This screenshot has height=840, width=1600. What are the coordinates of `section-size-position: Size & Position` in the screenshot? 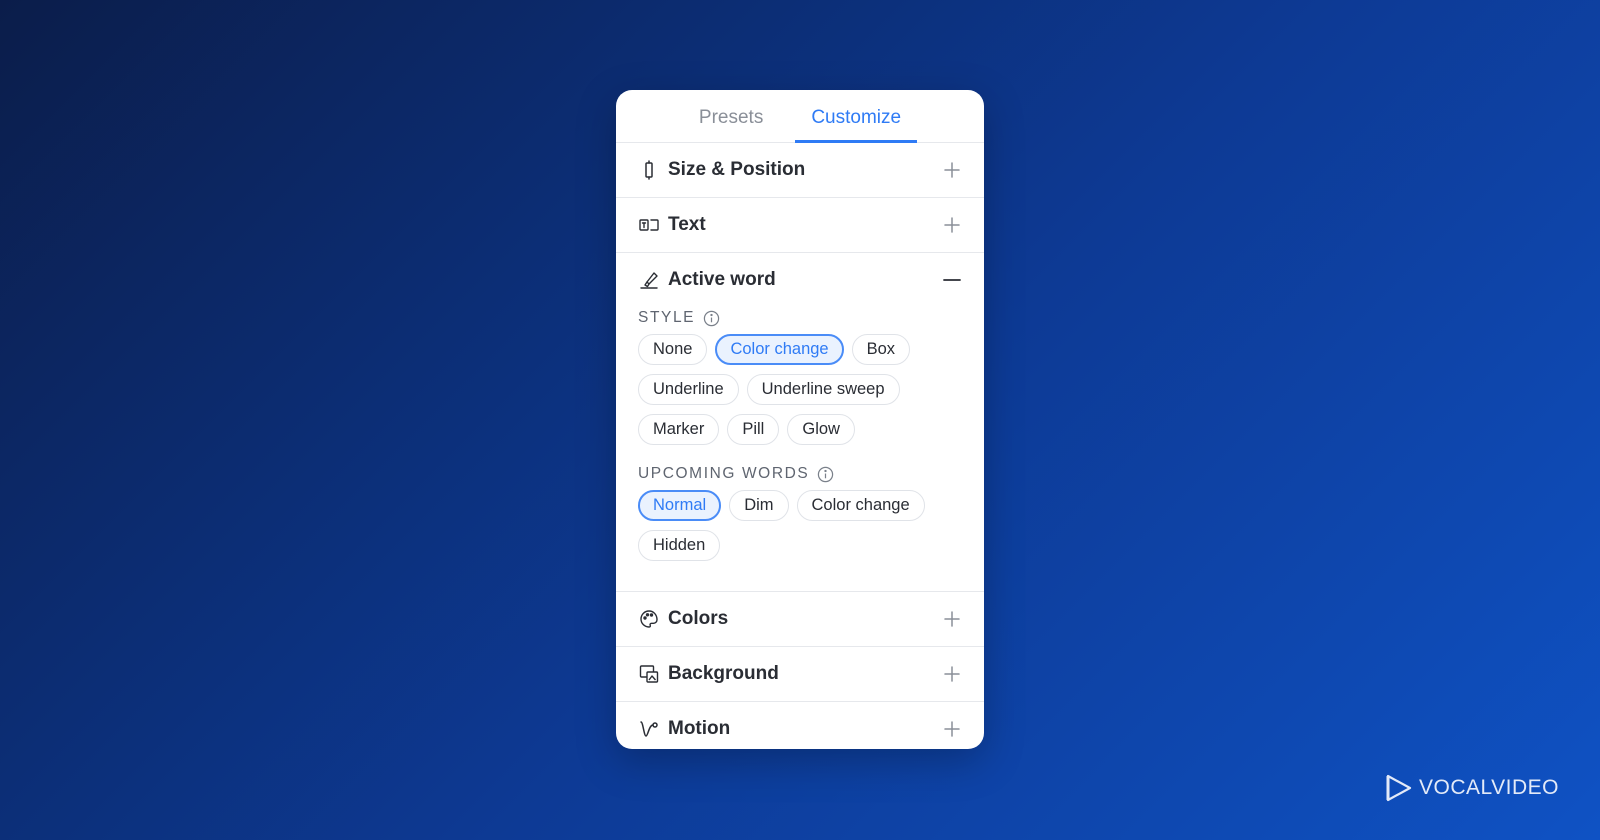 It's located at (800, 170).